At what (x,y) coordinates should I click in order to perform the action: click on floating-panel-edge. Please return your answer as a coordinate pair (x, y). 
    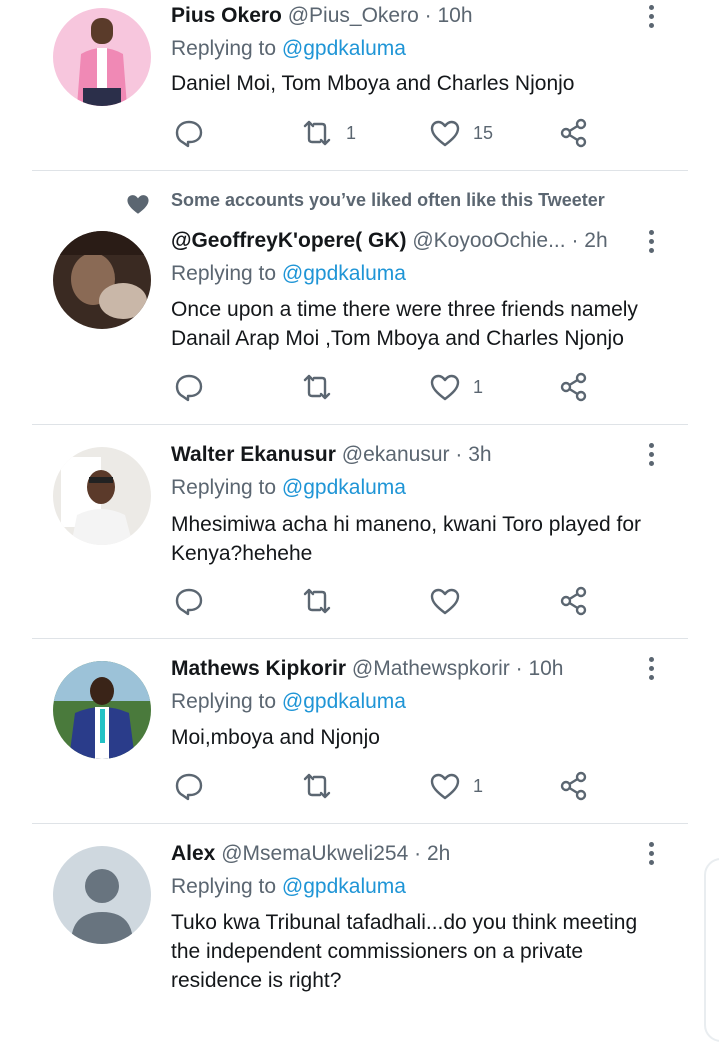
    Looking at the image, I should click on (711, 950).